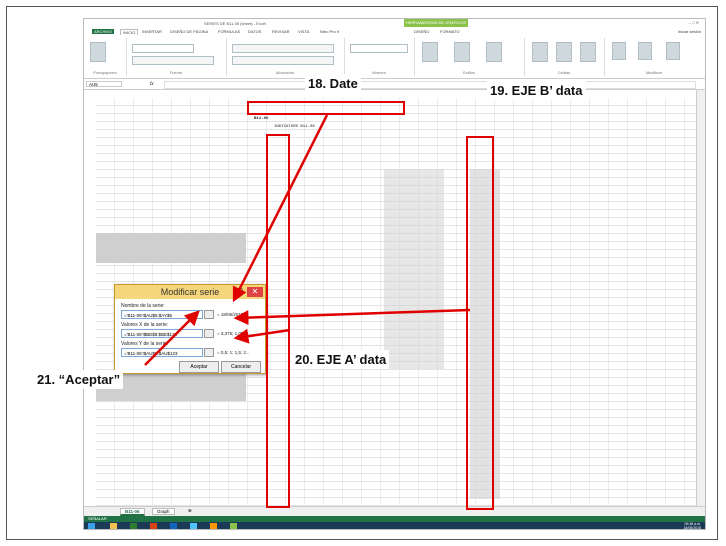 Image resolution: width=726 pixels, height=546 pixels. Describe the element at coordinates (341, 359) in the screenshot. I see `callout-eje-a: 20. EJE A’ data` at that location.